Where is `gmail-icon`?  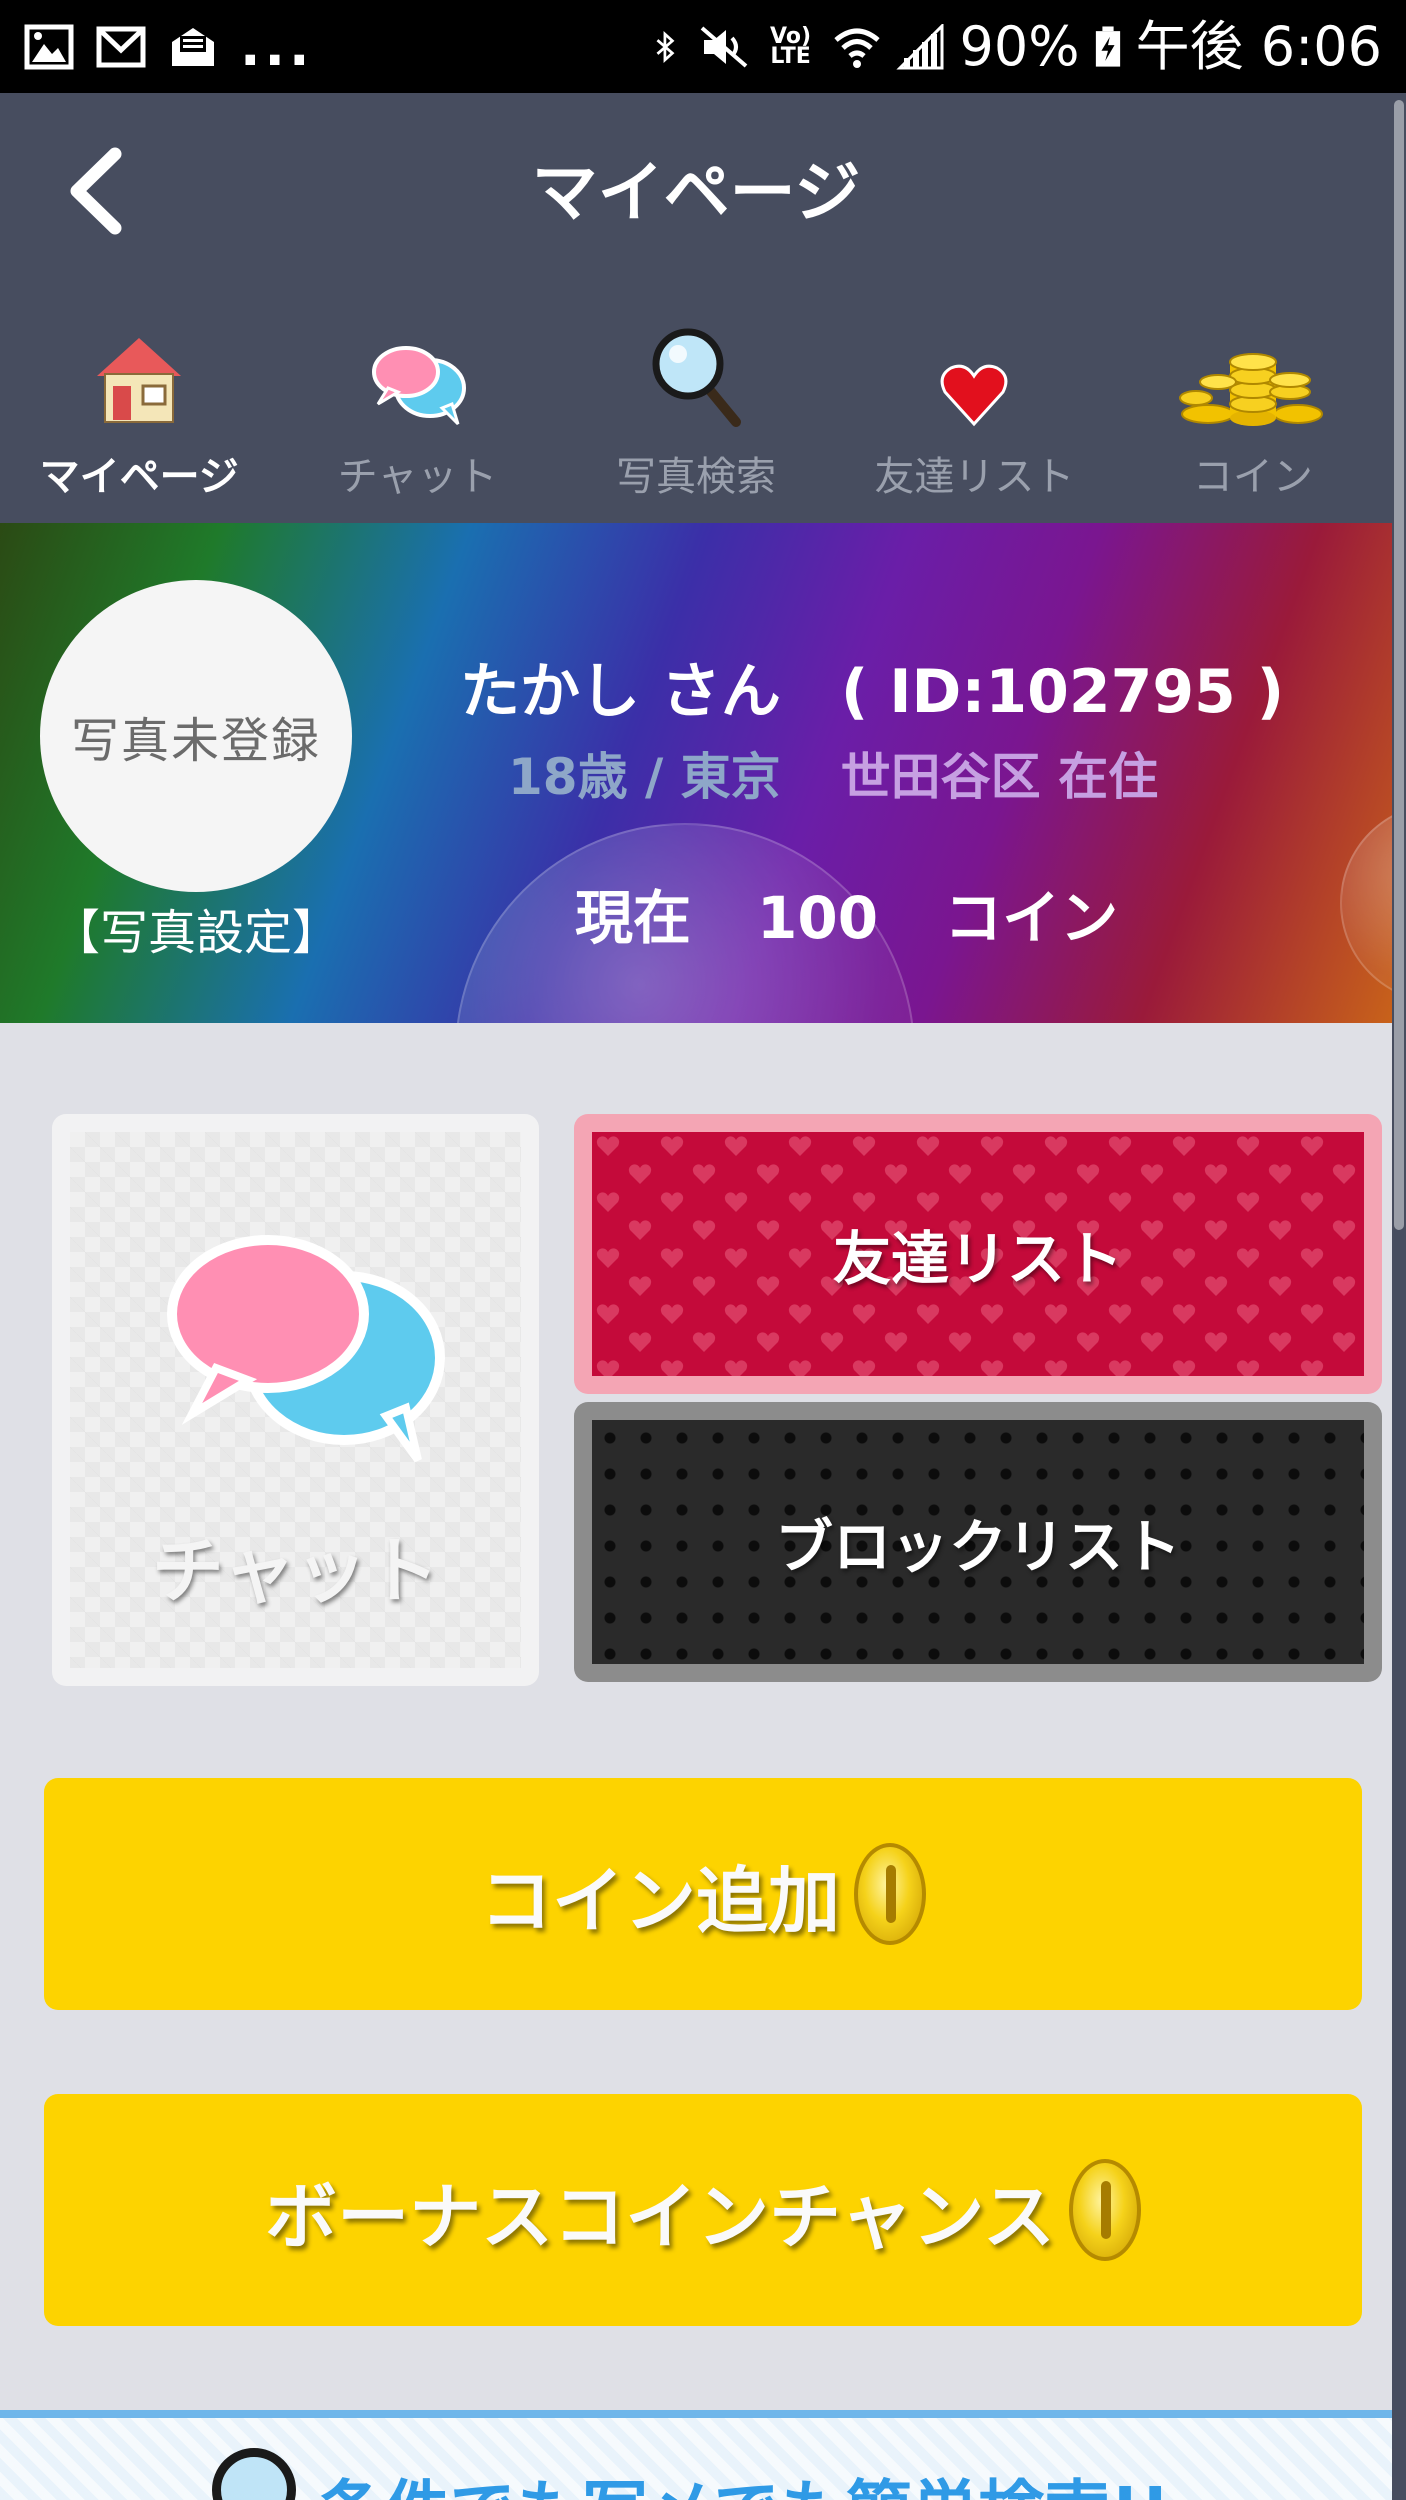 gmail-icon is located at coordinates (121, 46).